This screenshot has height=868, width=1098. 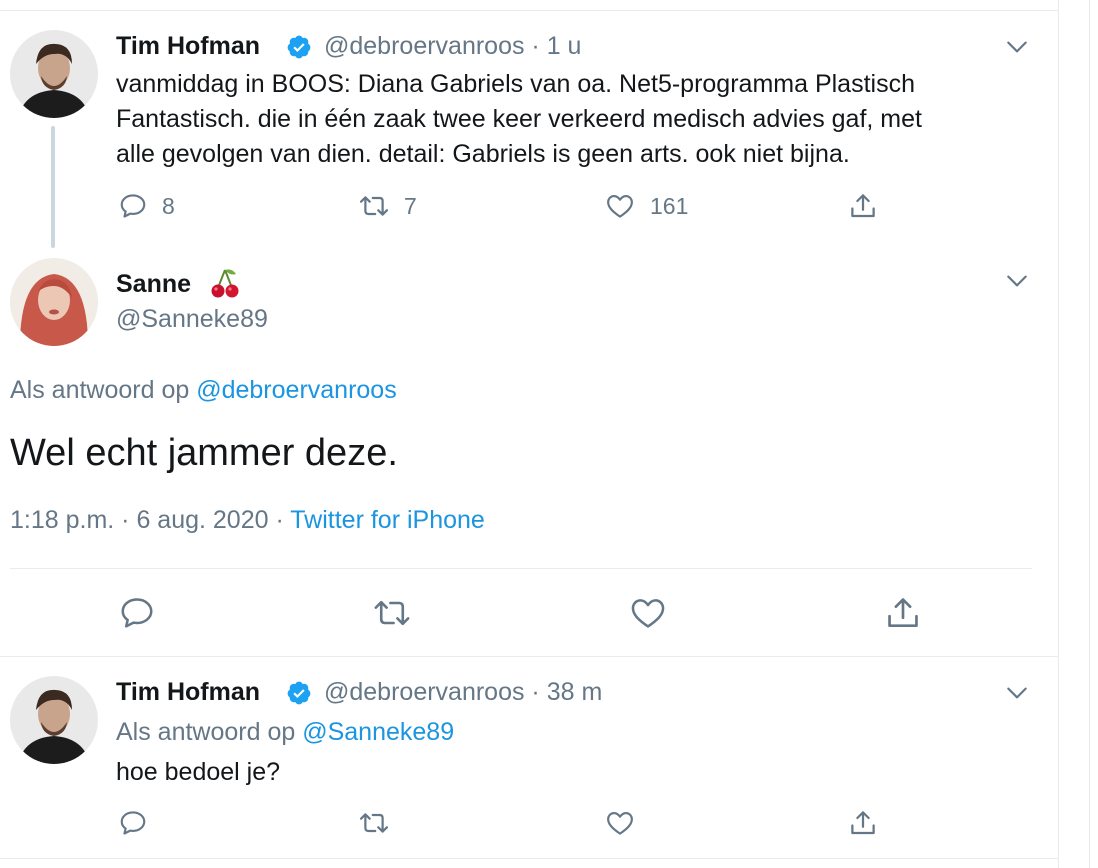 I want to click on tweet-source: Twitter for iPhone, so click(x=387, y=520).